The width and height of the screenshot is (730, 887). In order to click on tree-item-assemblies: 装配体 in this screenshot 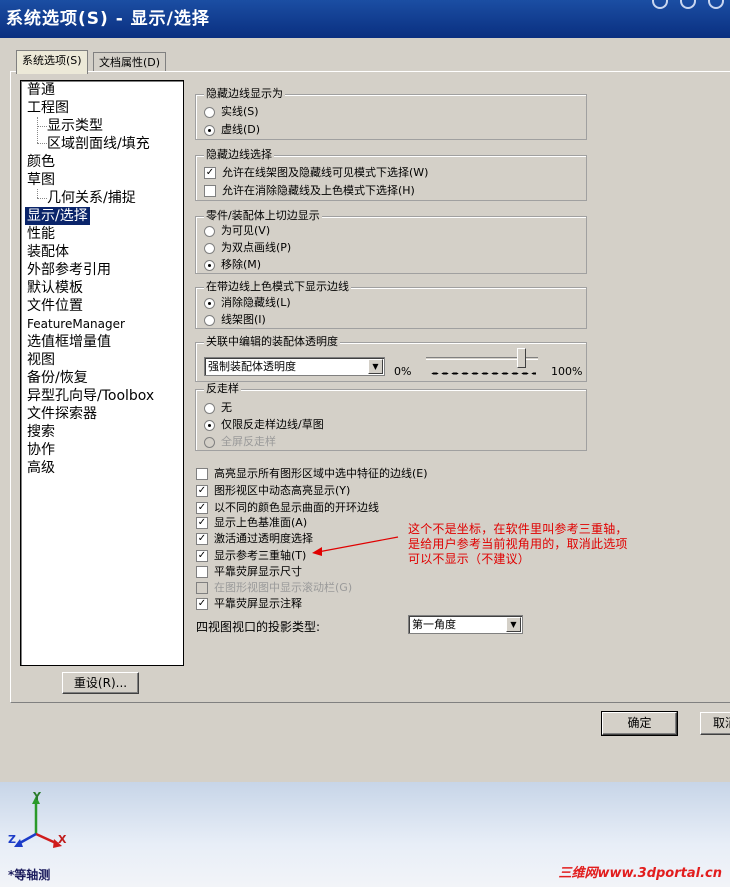, I will do `click(48, 252)`.